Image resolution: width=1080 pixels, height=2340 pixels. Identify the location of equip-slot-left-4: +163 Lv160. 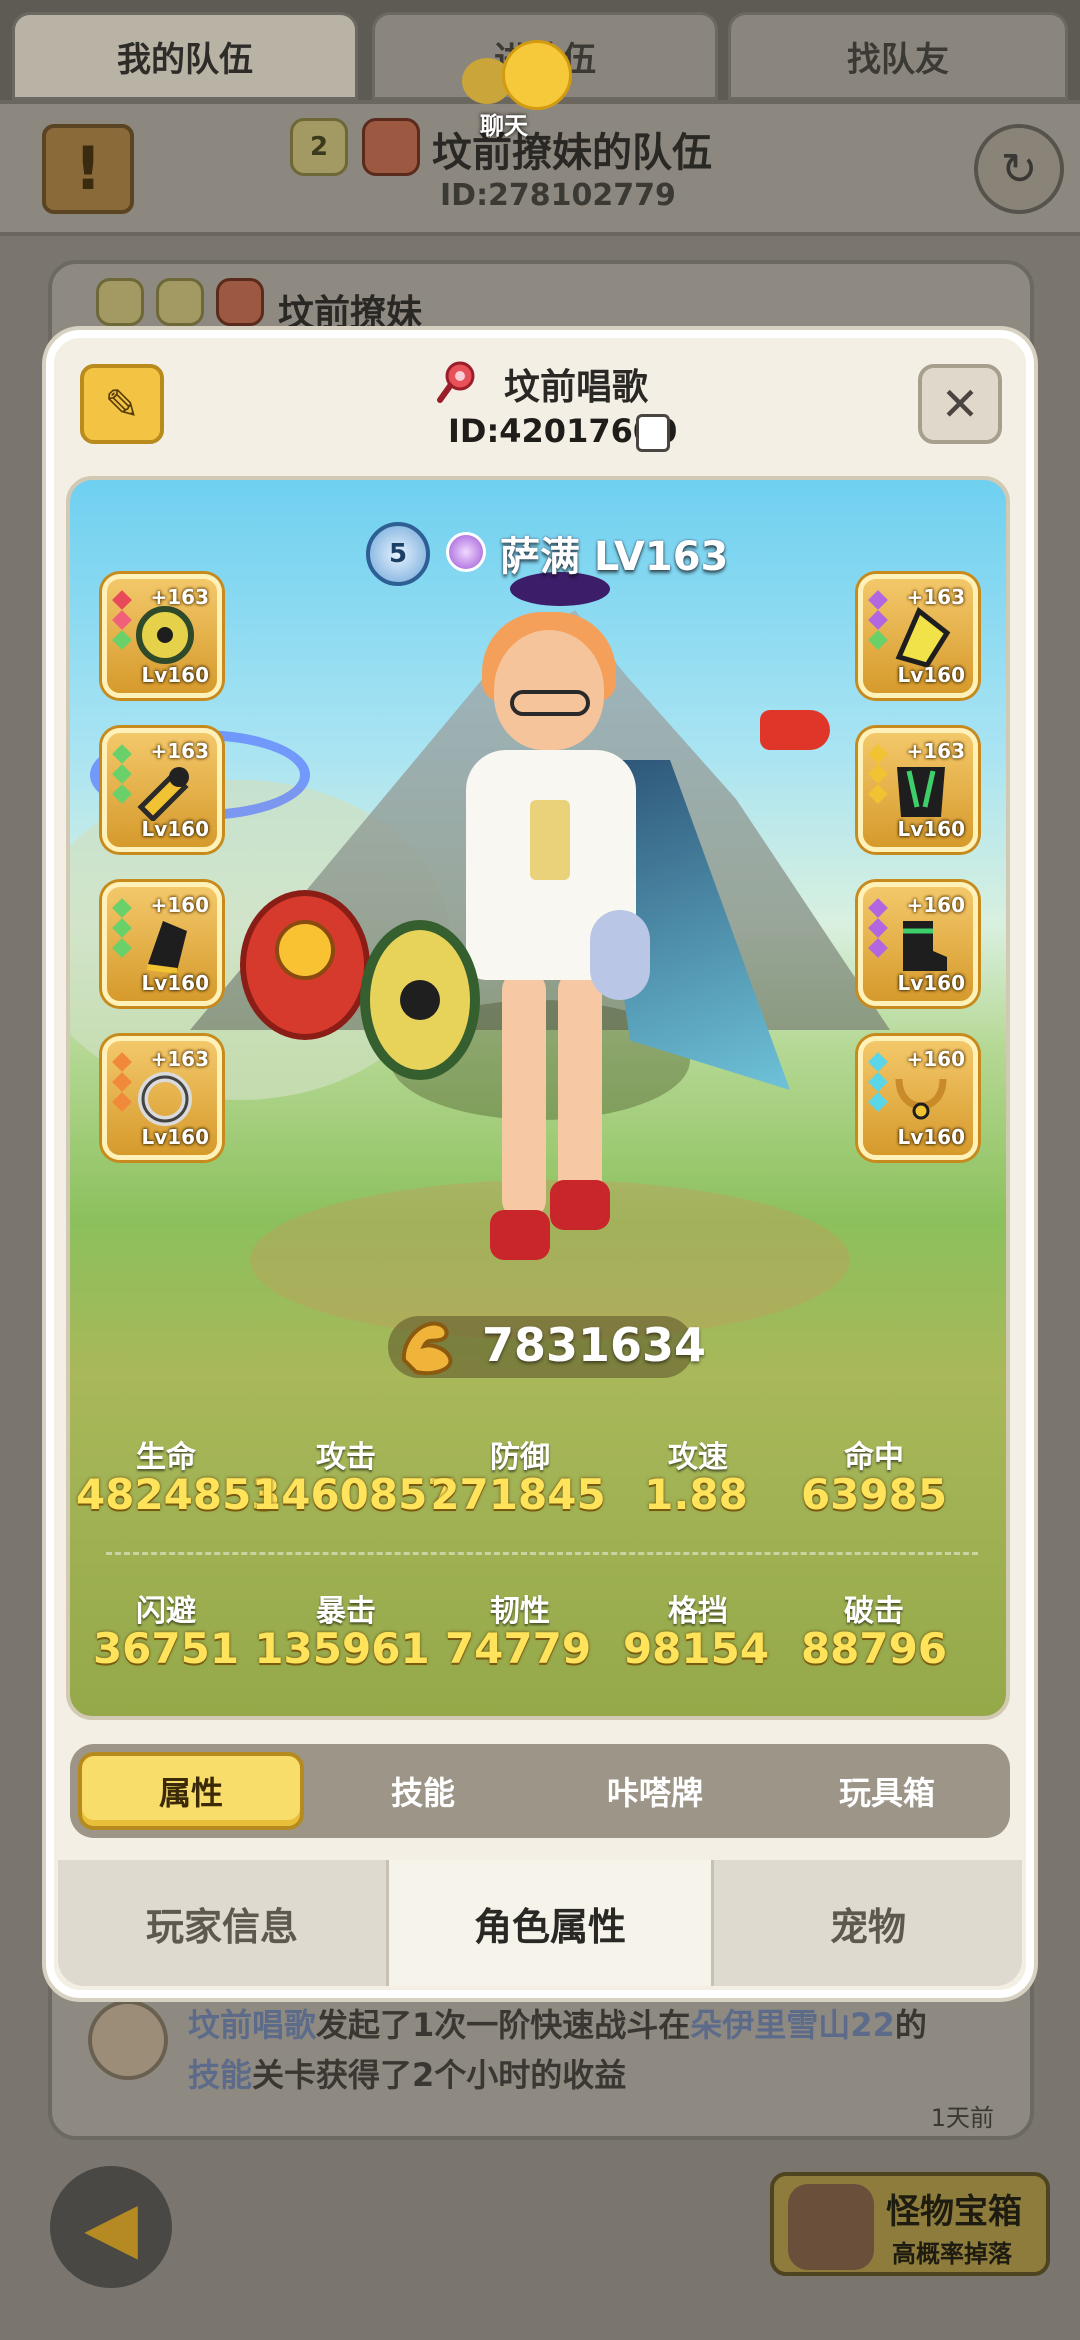
(162, 1098).